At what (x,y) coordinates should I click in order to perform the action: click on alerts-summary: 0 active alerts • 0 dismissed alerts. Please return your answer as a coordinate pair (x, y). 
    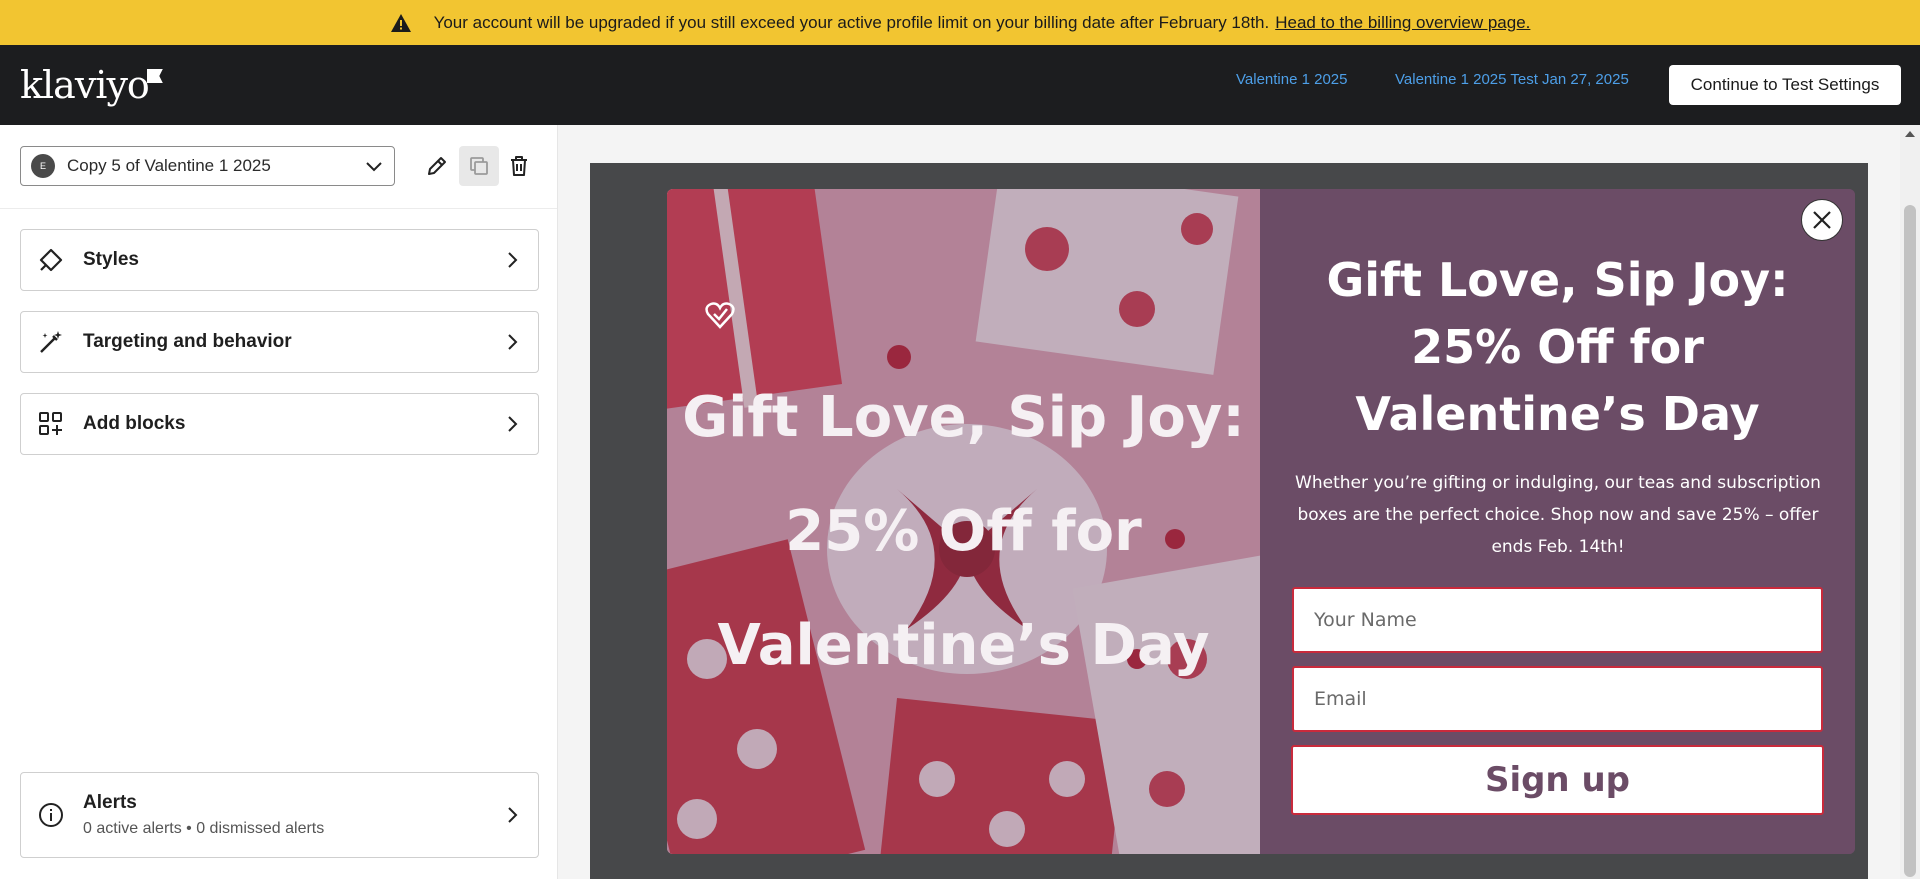
    Looking at the image, I should click on (204, 828).